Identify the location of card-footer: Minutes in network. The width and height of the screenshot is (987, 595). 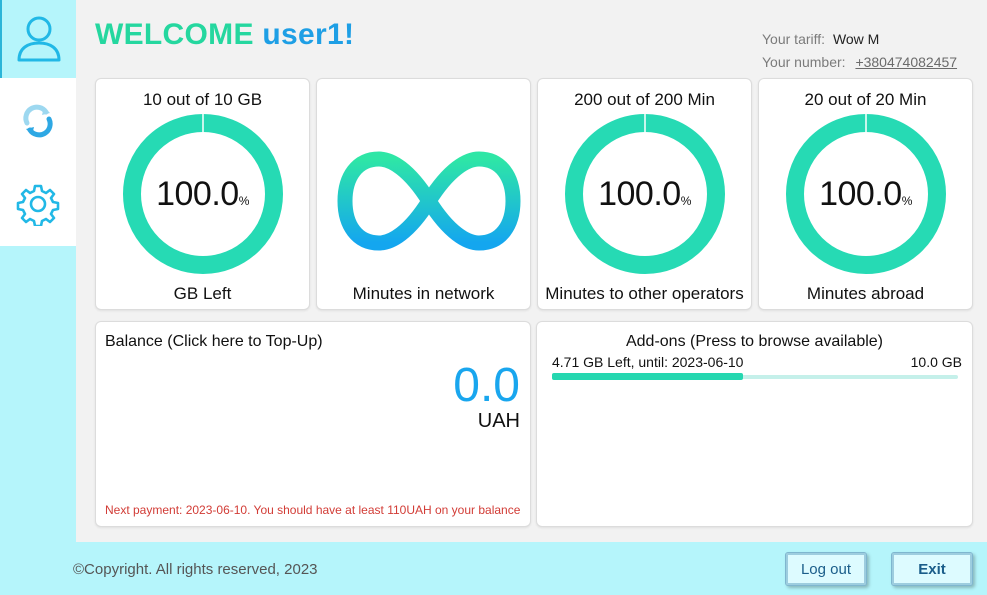
(423, 293).